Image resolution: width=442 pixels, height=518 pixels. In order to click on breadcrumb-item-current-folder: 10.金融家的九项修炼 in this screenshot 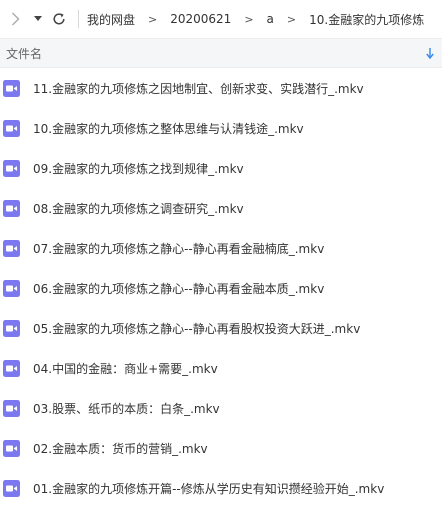, I will do `click(366, 19)`.